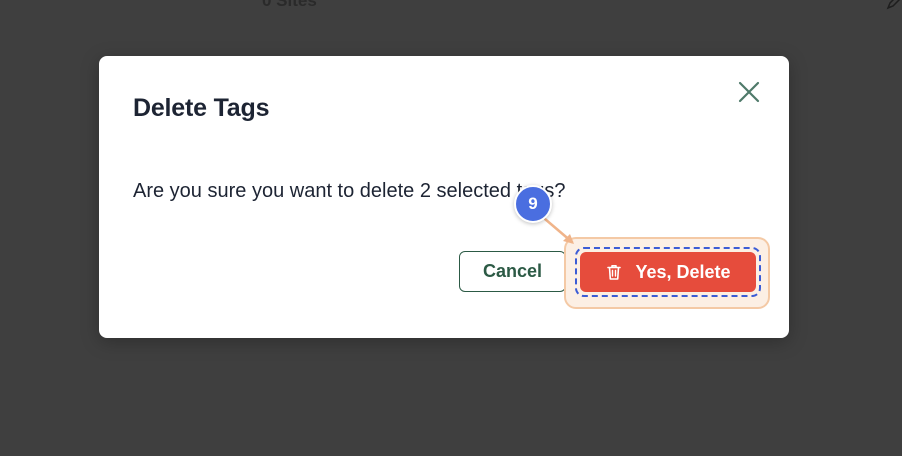 The height and width of the screenshot is (456, 902). I want to click on trash-icon, so click(614, 272).